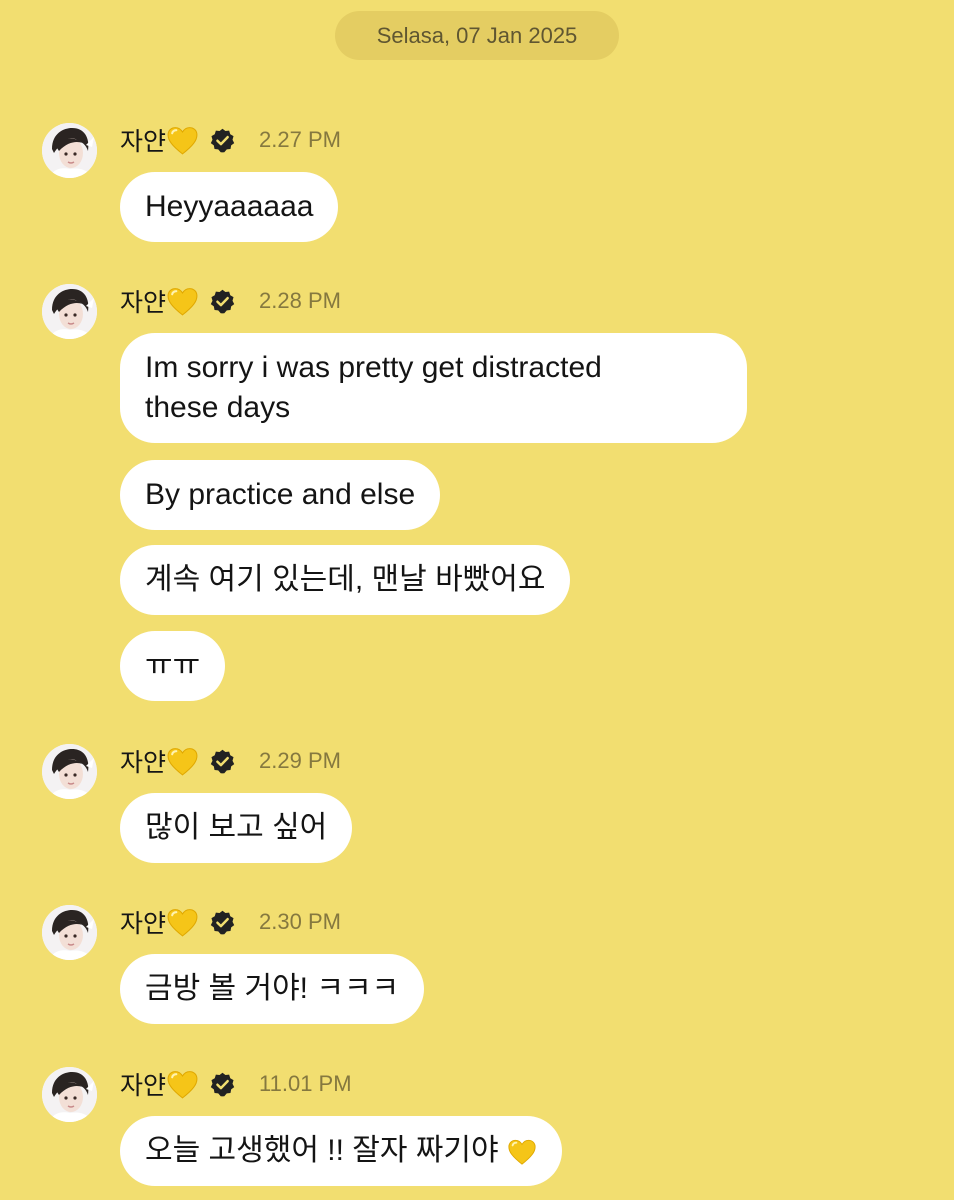 The width and height of the screenshot is (954, 1200). I want to click on message-header: 자얀 2.29 PM, so click(230, 761).